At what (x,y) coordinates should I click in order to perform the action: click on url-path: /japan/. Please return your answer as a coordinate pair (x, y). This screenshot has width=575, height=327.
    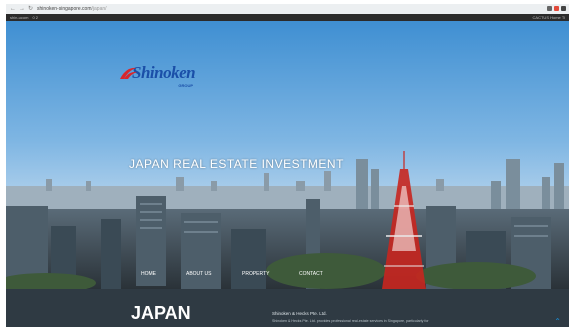
    Looking at the image, I should click on (99, 9).